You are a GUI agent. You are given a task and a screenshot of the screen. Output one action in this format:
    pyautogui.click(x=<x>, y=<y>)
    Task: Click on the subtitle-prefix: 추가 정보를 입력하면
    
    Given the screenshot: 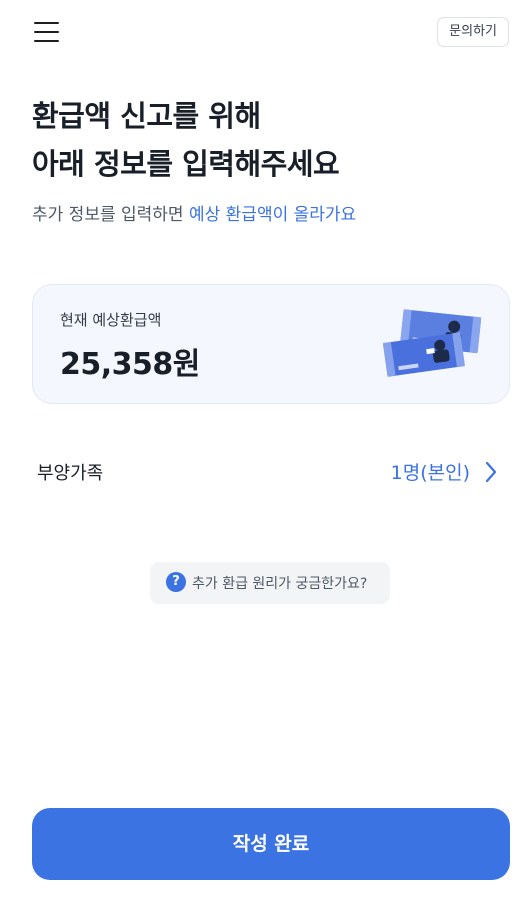 What is the action you would take?
    pyautogui.click(x=110, y=215)
    